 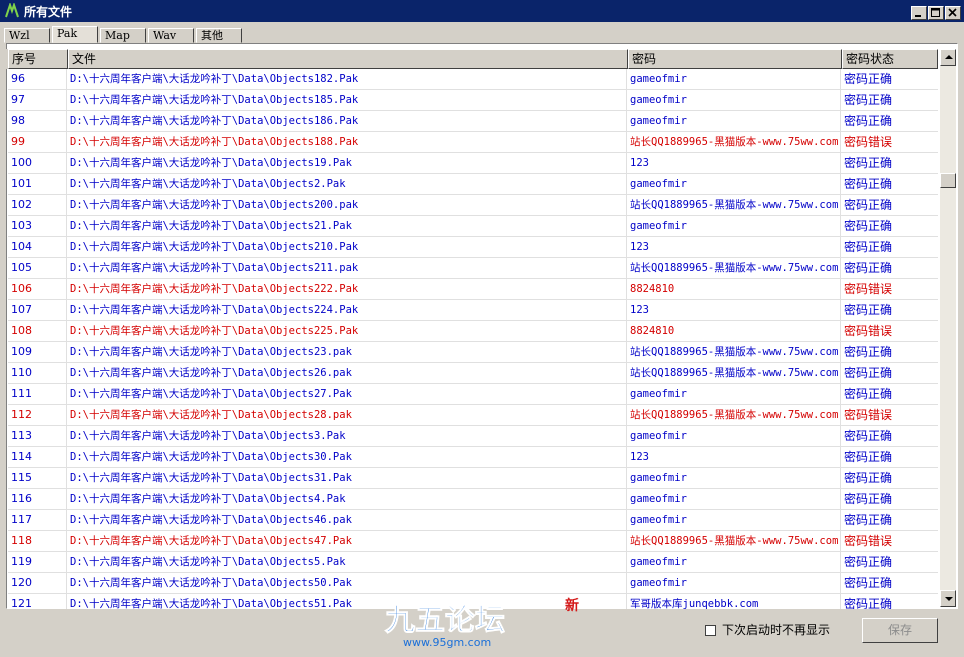 I want to click on column-header-file: 文件, so click(x=348, y=59).